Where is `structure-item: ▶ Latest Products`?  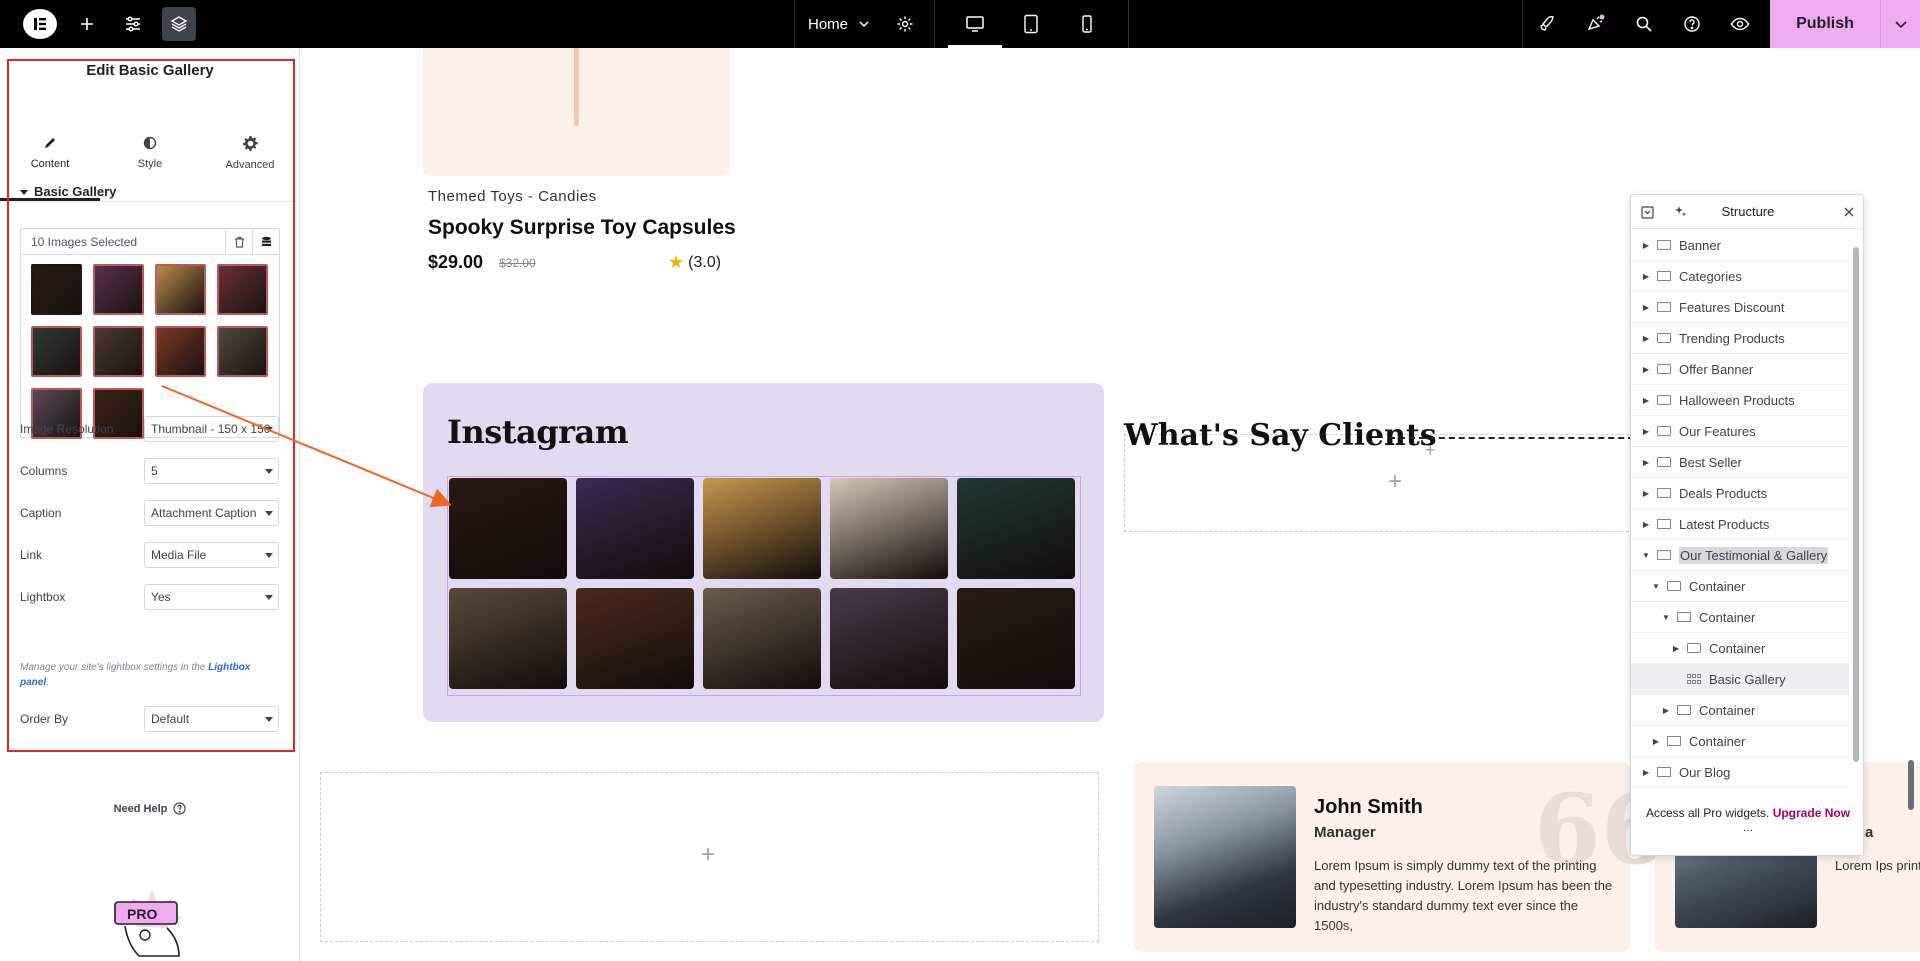
structure-item: ▶ Latest Products is located at coordinates (1740, 524).